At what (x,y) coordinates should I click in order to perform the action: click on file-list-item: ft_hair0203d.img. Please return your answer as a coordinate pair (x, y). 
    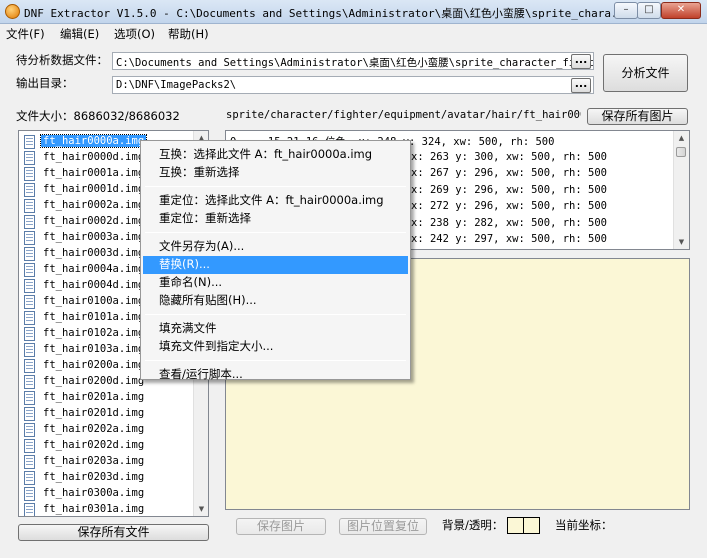
    Looking at the image, I should click on (106, 478).